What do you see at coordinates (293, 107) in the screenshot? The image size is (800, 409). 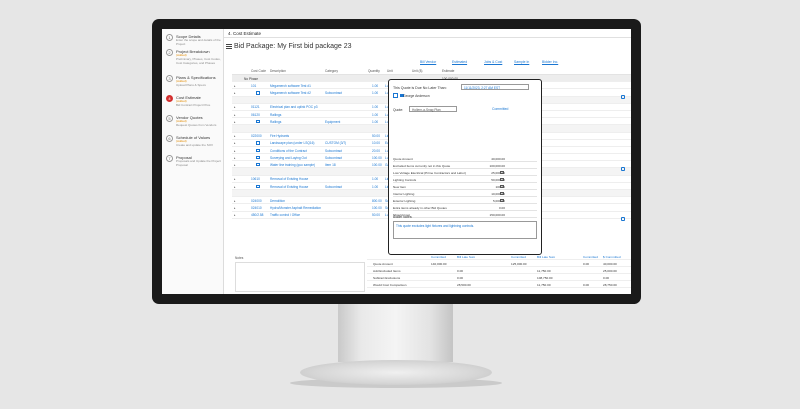 I see `description-cell: Electrical plan and uplink POC p3` at bounding box center [293, 107].